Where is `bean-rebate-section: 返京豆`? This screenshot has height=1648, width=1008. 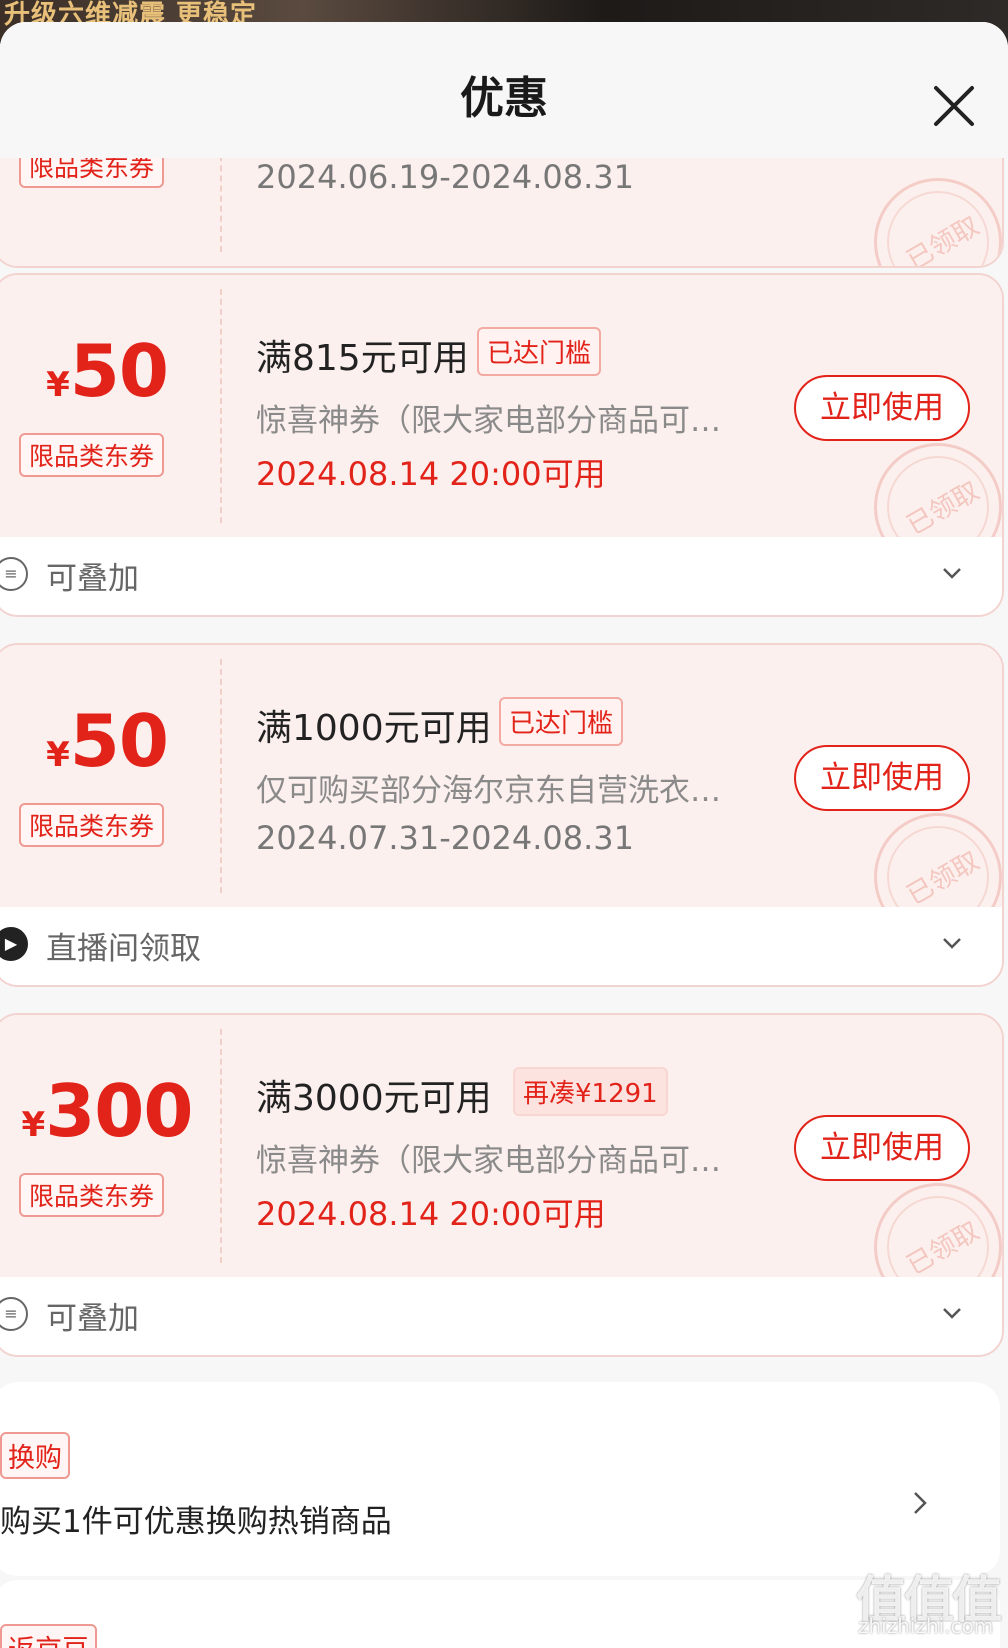 bean-rebate-section: 返京豆 is located at coordinates (500, 1614).